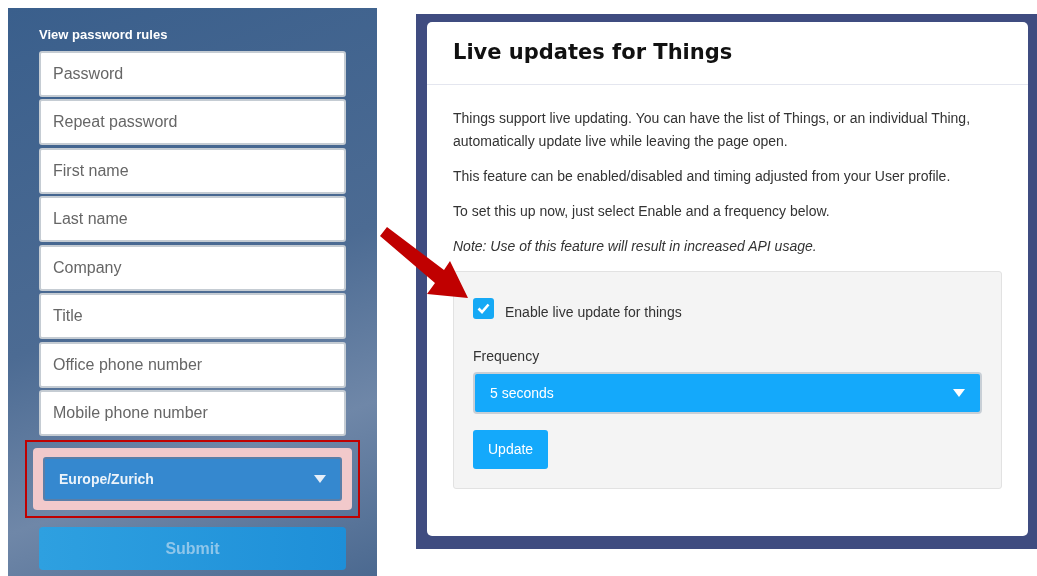  I want to click on text-field: Repeat password, so click(192, 122).